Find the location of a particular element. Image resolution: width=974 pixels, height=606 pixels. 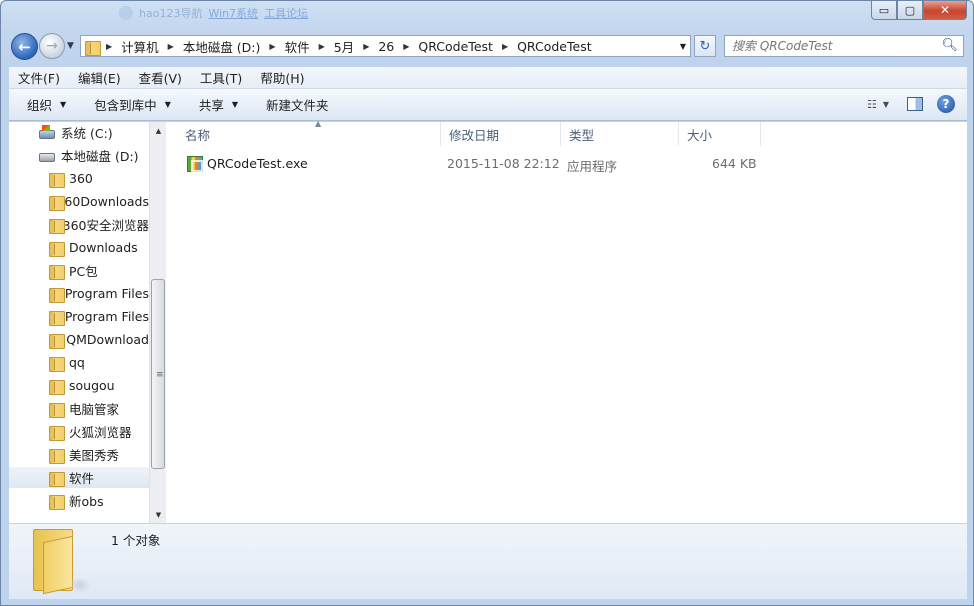

new-folder-button: 新建文件夹 is located at coordinates (293, 104).